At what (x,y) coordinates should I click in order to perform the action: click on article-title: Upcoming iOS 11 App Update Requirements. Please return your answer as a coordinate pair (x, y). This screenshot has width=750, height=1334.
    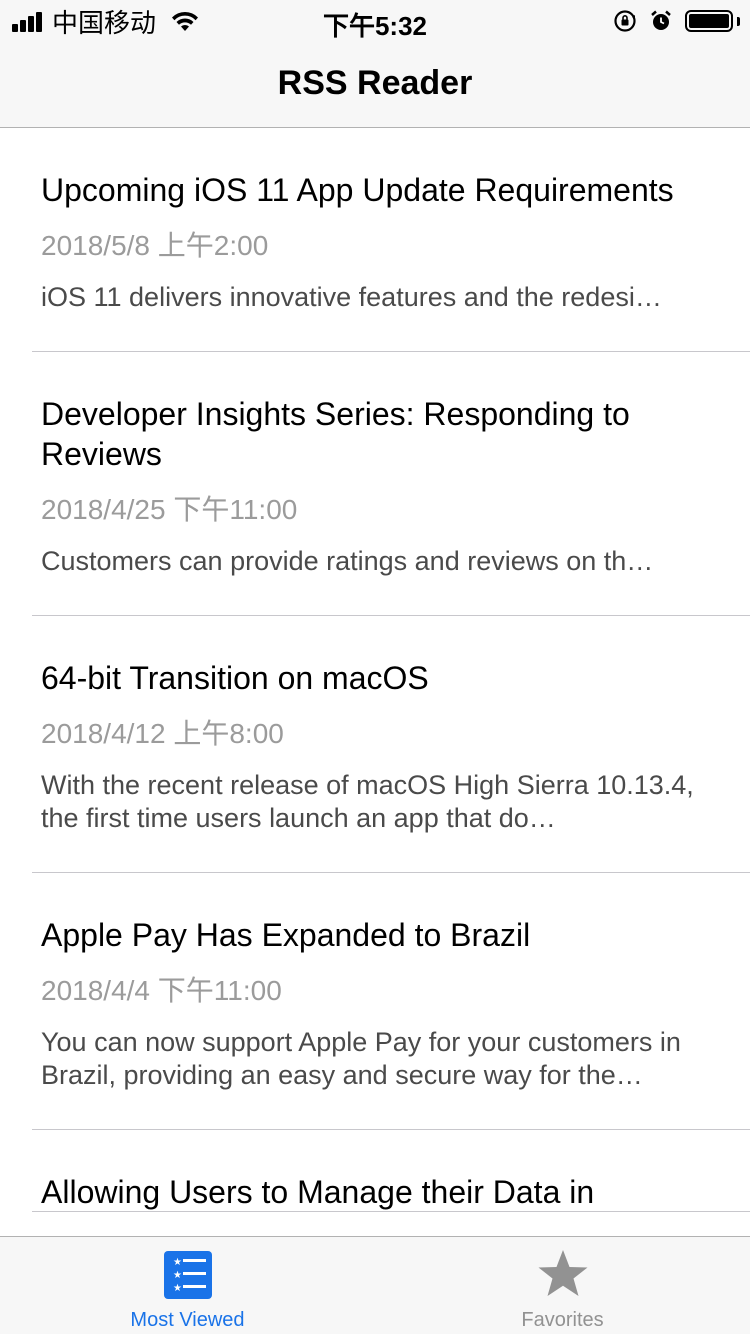
    Looking at the image, I should click on (357, 190).